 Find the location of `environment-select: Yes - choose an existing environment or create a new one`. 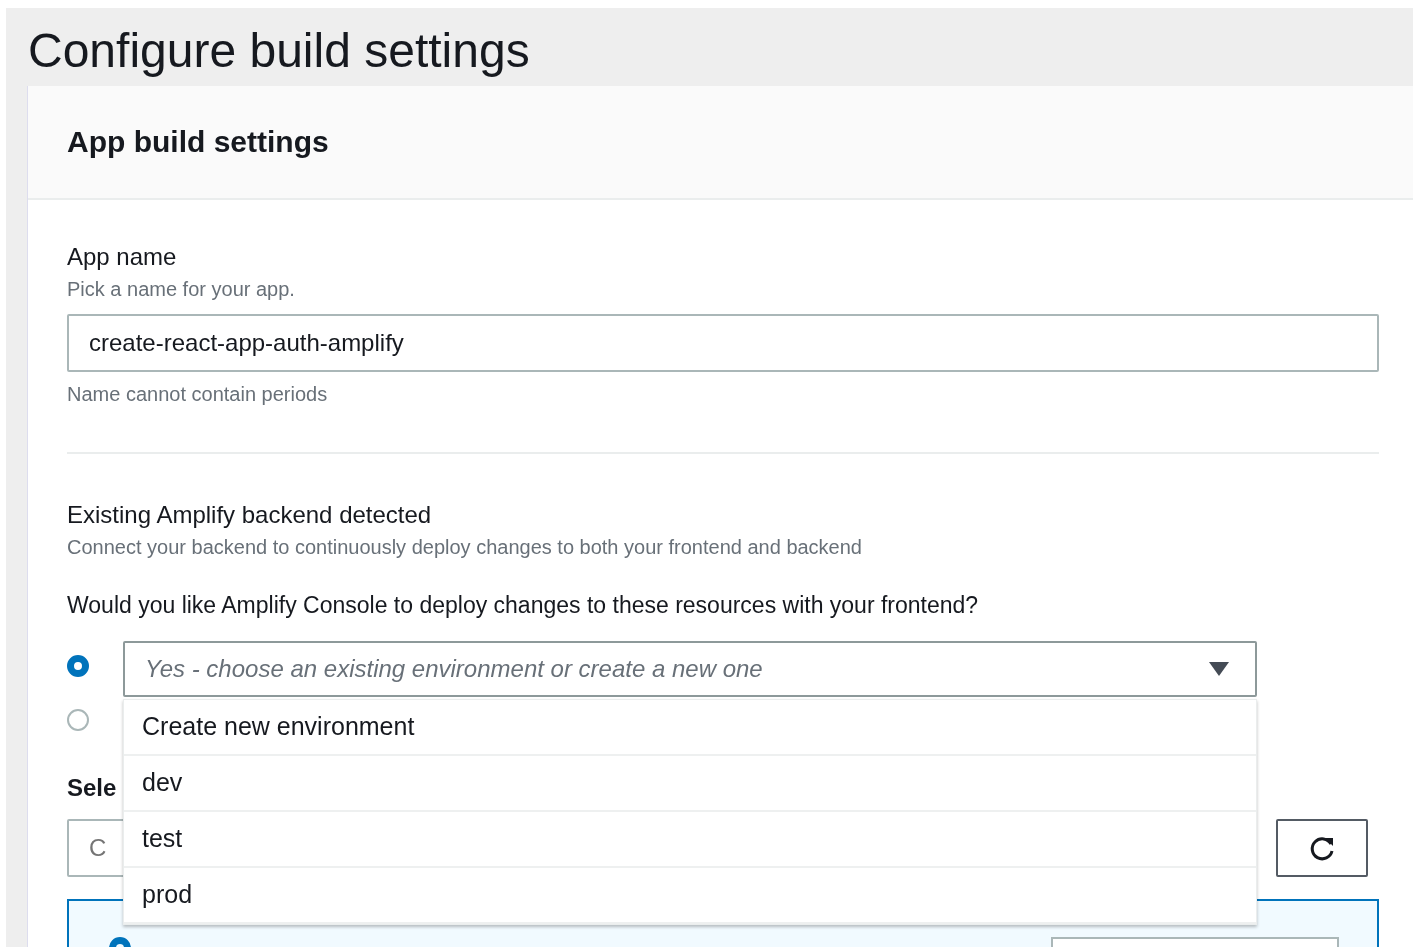

environment-select: Yes - choose an existing environment or create a new one is located at coordinates (690, 669).